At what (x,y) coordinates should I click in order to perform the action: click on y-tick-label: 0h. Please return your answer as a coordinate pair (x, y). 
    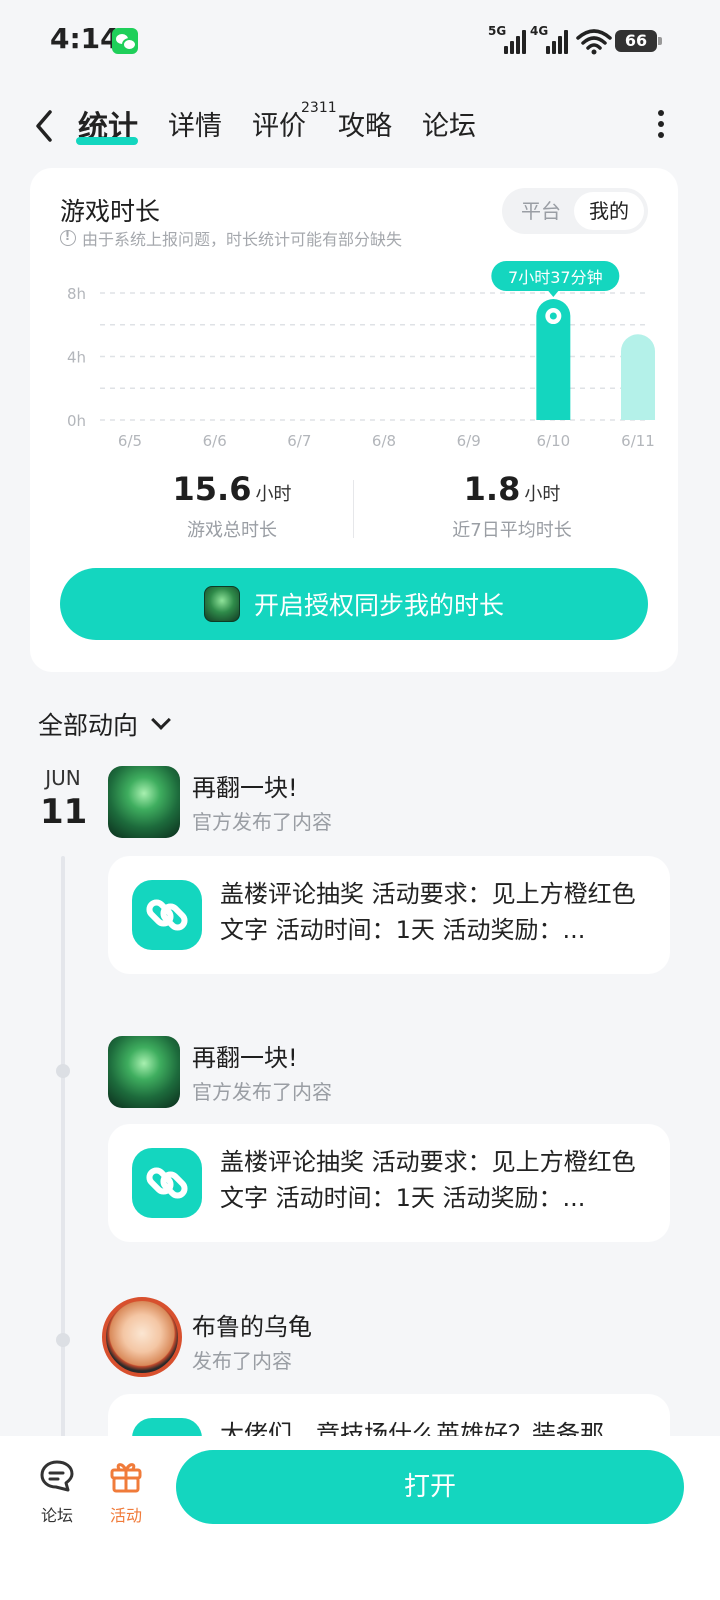
    Looking at the image, I should click on (76, 421).